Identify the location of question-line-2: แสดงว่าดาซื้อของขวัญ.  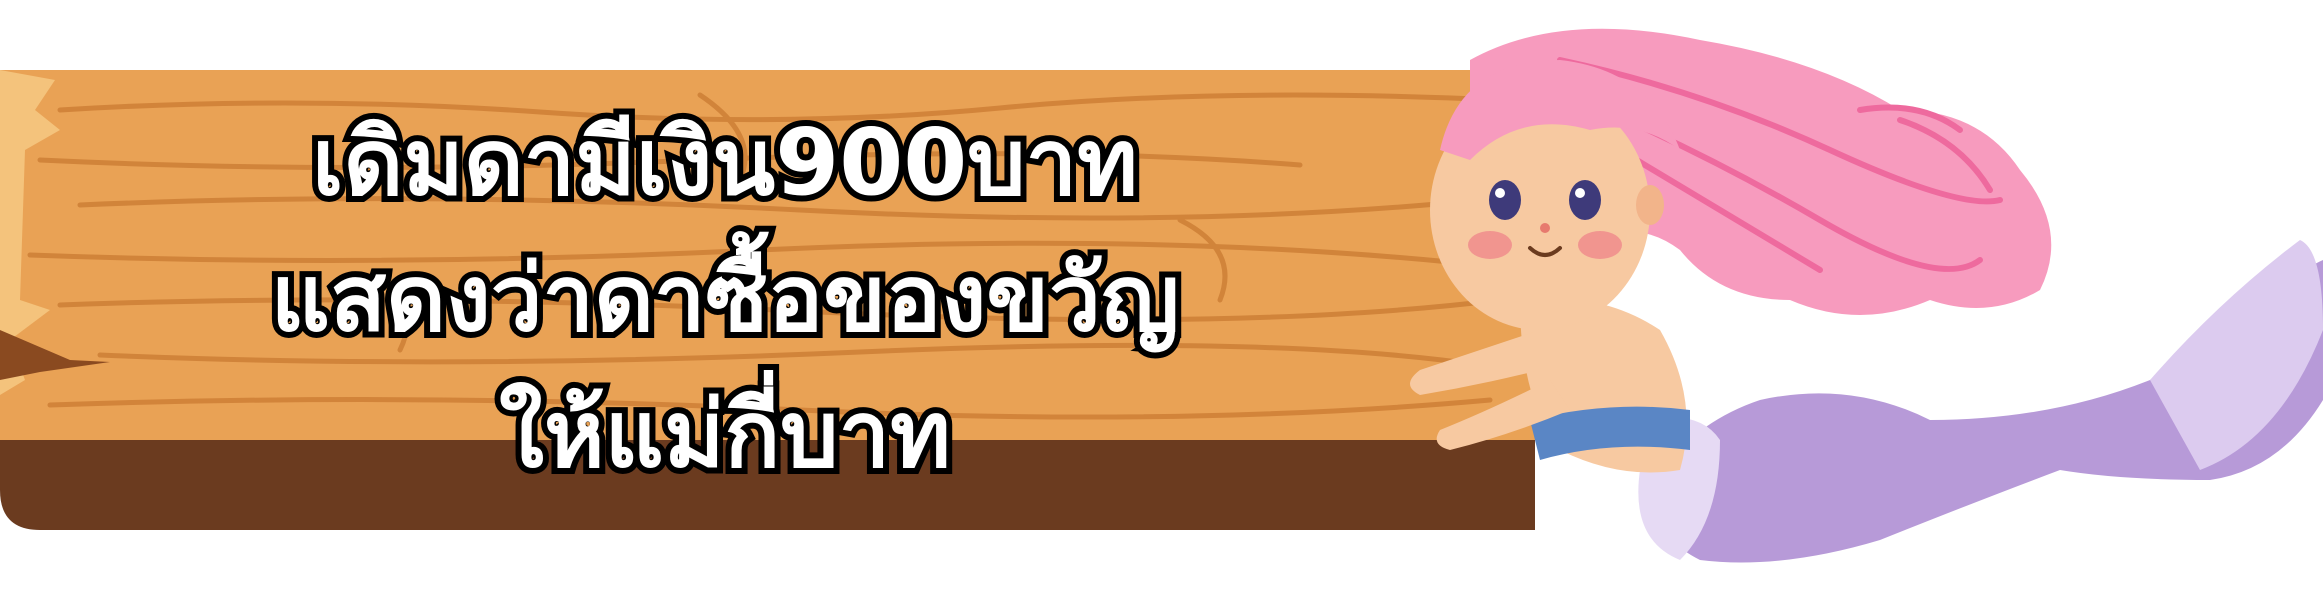
(725, 298).